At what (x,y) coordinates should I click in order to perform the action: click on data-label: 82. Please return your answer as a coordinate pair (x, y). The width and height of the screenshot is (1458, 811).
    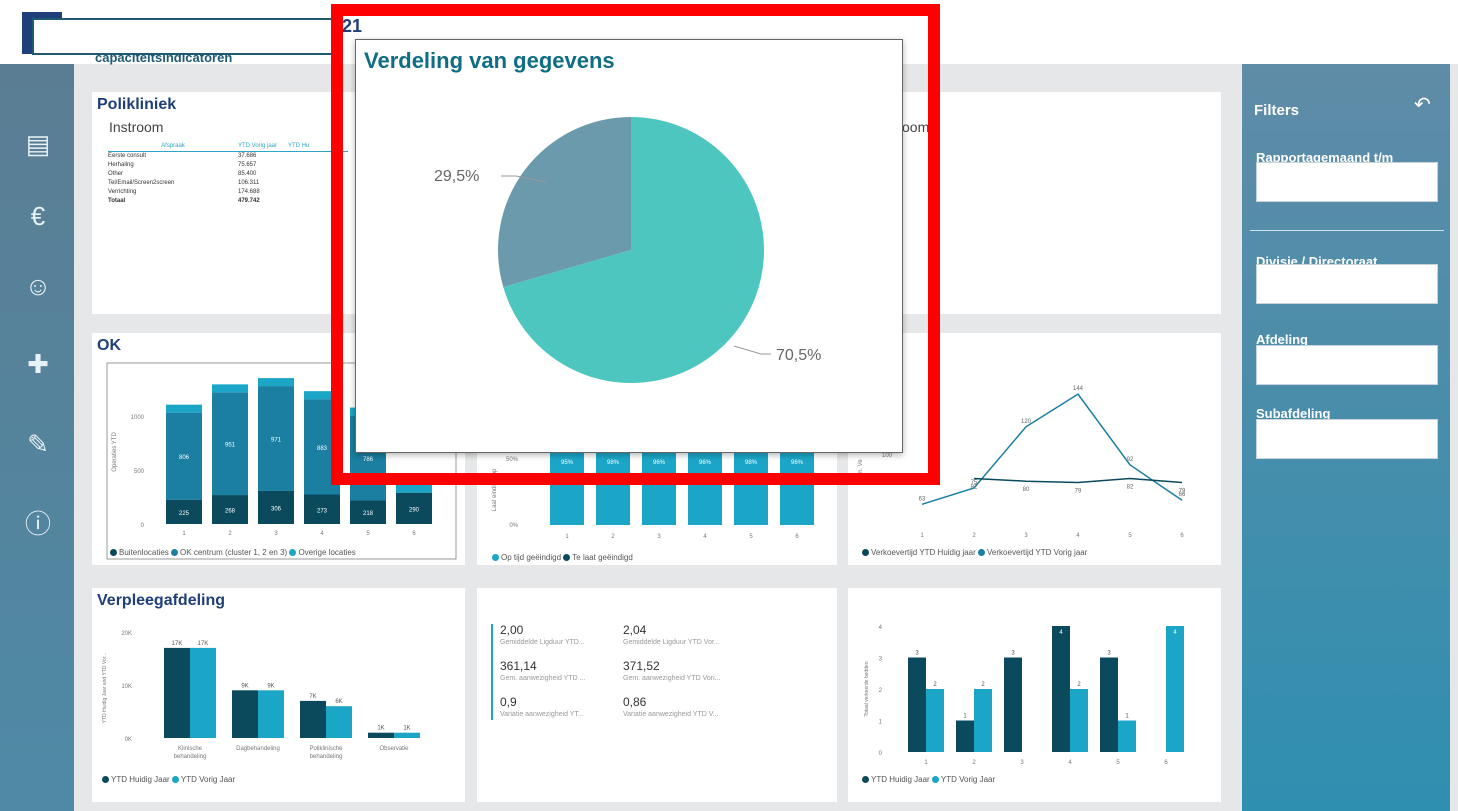
    Looking at the image, I should click on (1130, 487).